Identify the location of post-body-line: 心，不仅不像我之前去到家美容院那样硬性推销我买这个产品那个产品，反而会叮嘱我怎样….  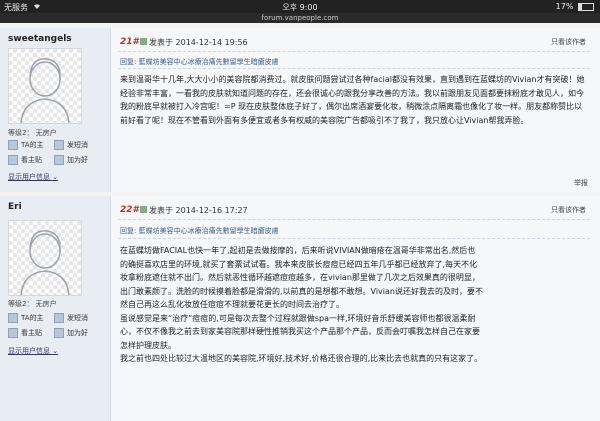
(300, 331).